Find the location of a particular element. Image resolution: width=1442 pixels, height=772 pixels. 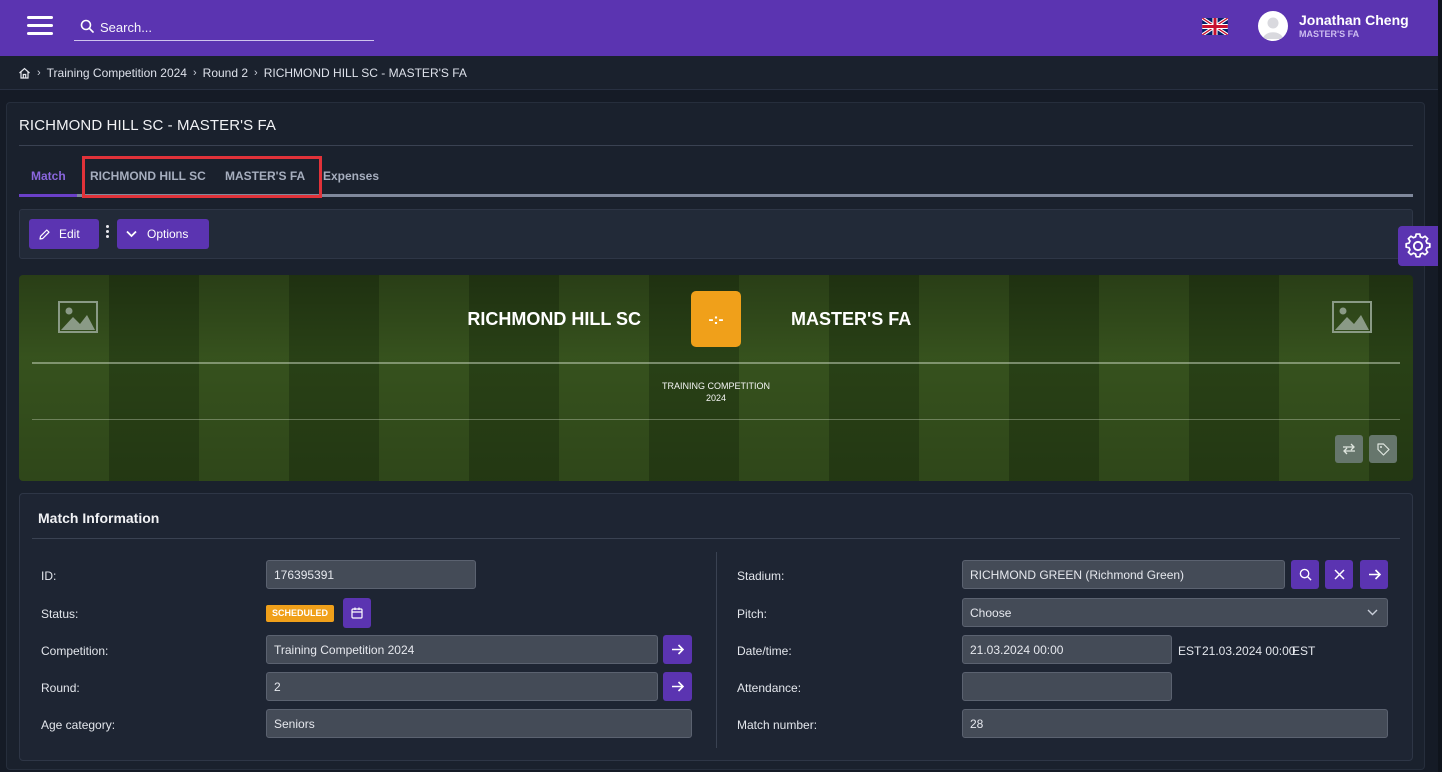

avatar is located at coordinates (1273, 26).